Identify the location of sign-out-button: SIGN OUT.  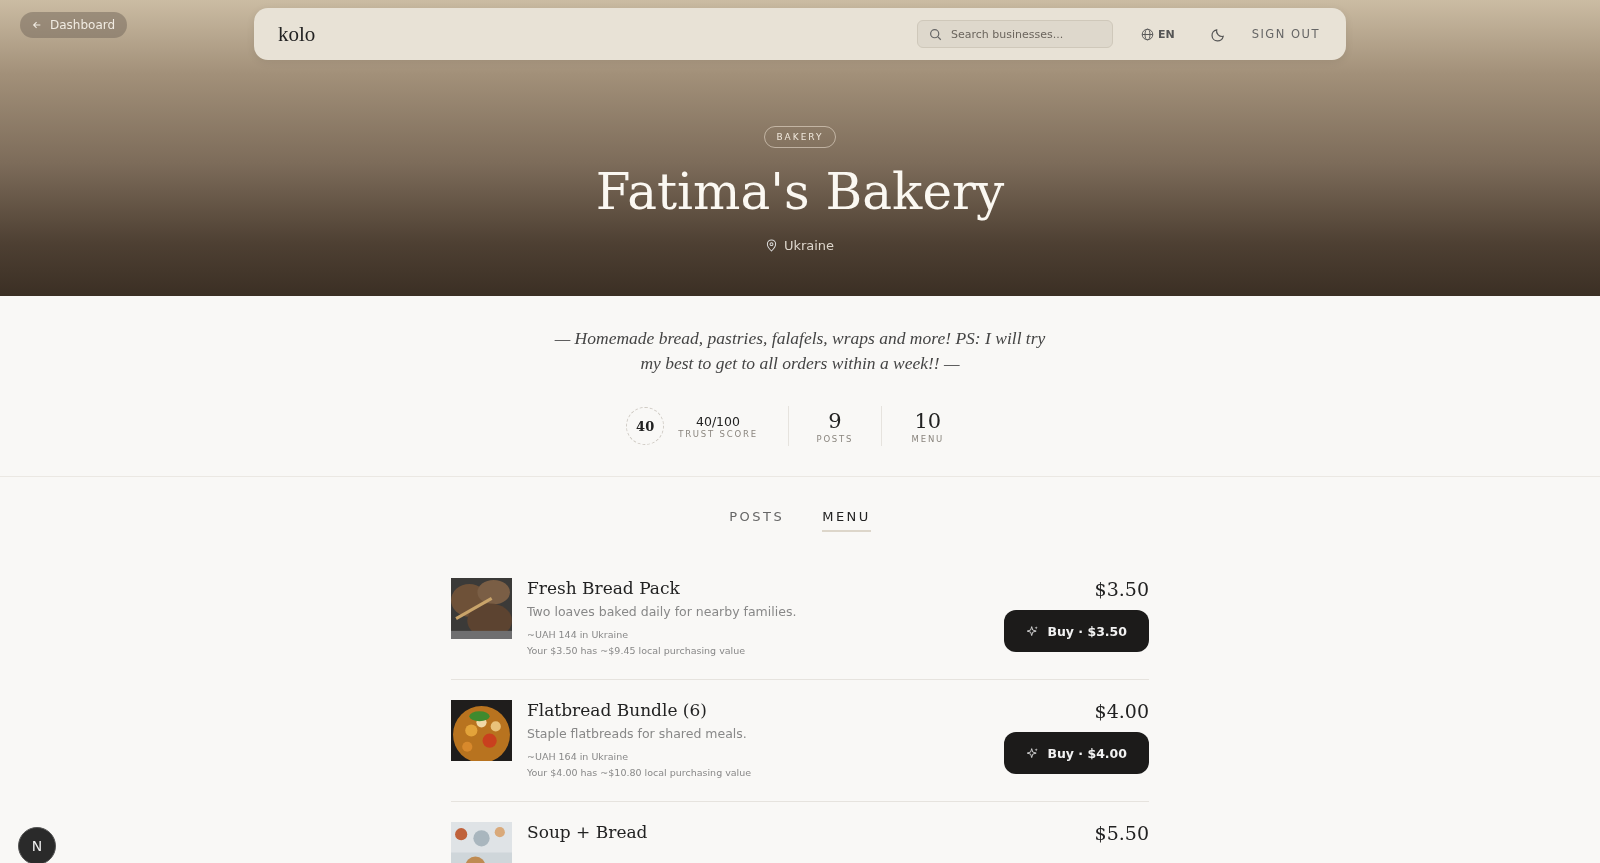
(1285, 34).